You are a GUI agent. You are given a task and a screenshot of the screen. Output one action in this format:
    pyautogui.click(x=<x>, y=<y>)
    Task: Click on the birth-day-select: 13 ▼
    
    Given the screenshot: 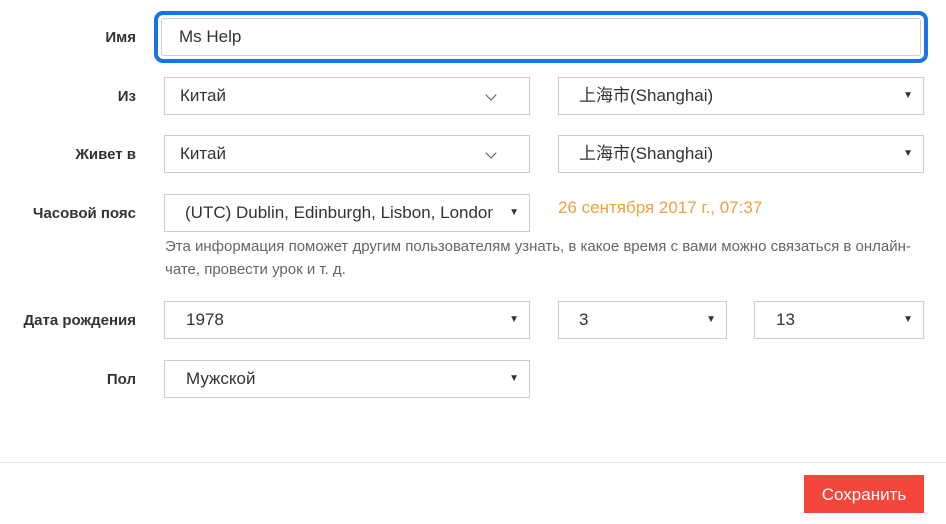 What is the action you would take?
    pyautogui.click(x=839, y=320)
    